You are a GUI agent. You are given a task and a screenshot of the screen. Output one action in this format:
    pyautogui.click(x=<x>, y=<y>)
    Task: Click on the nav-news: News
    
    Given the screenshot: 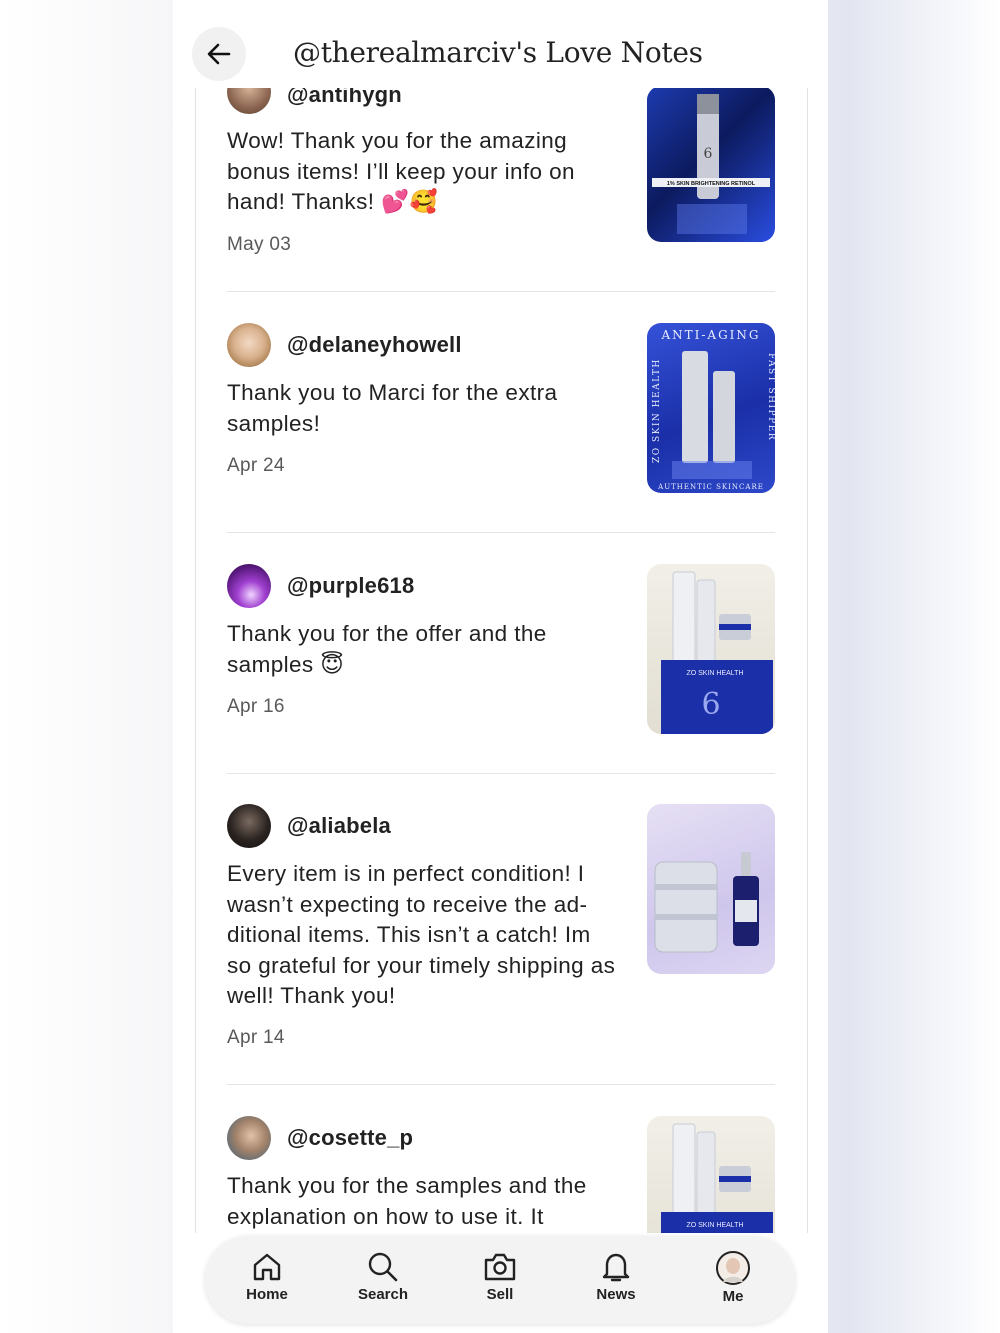 What is the action you would take?
    pyautogui.click(x=616, y=1276)
    